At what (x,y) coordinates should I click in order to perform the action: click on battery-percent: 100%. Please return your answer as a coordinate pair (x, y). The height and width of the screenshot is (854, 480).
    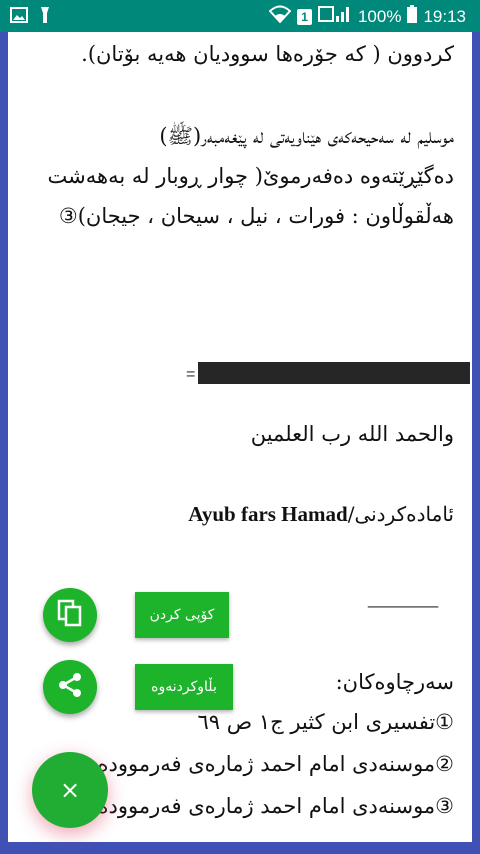
    Looking at the image, I should click on (379, 16).